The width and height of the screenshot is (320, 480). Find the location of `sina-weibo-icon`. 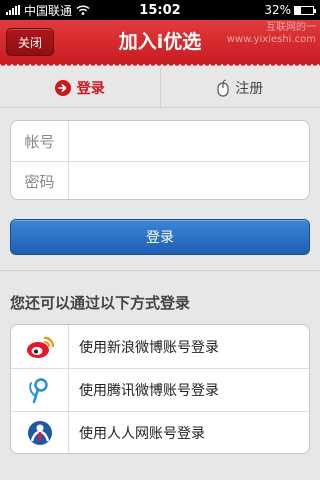

sina-weibo-icon is located at coordinates (40, 347).